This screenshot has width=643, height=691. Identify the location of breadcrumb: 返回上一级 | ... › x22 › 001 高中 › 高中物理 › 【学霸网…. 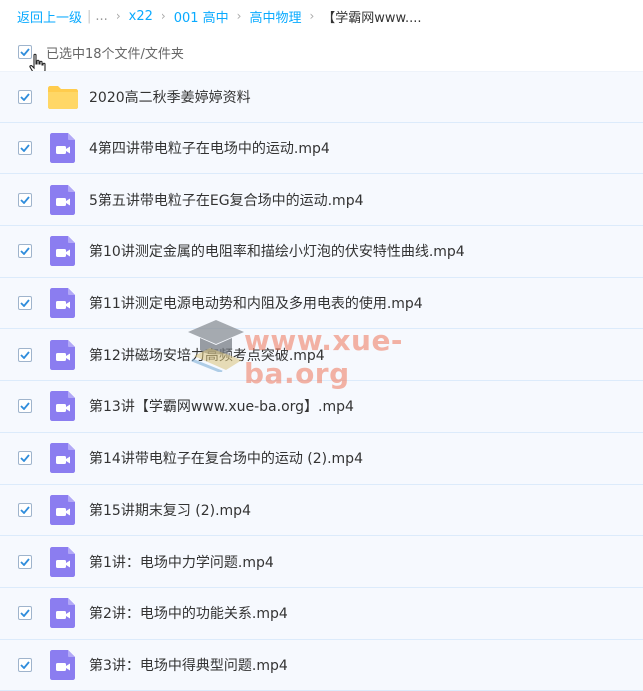
(321, 16).